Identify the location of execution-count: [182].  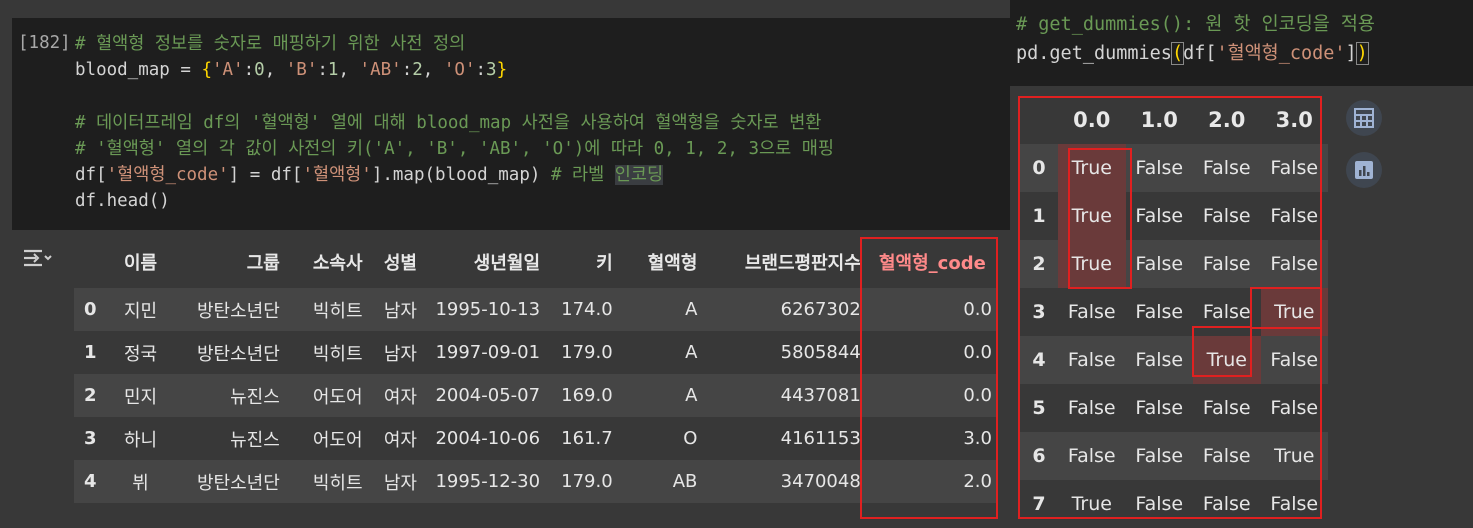
(44, 43).